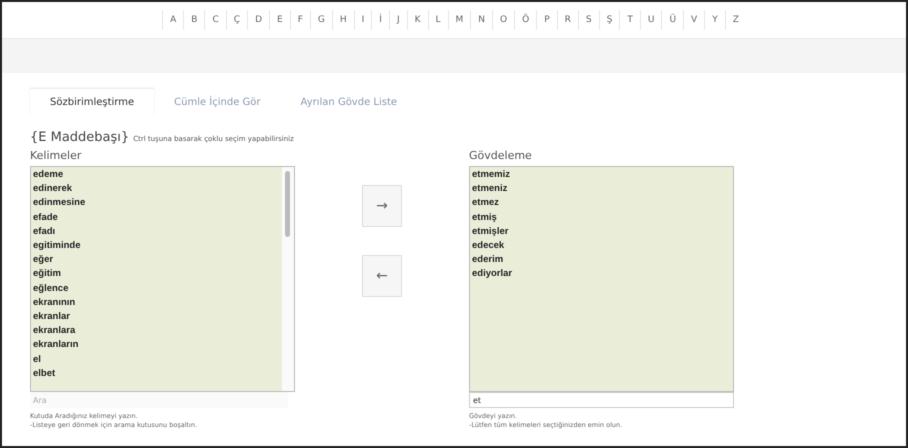 The height and width of the screenshot is (448, 908). What do you see at coordinates (601, 232) in the screenshot?
I see `list-item: etmişler` at bounding box center [601, 232].